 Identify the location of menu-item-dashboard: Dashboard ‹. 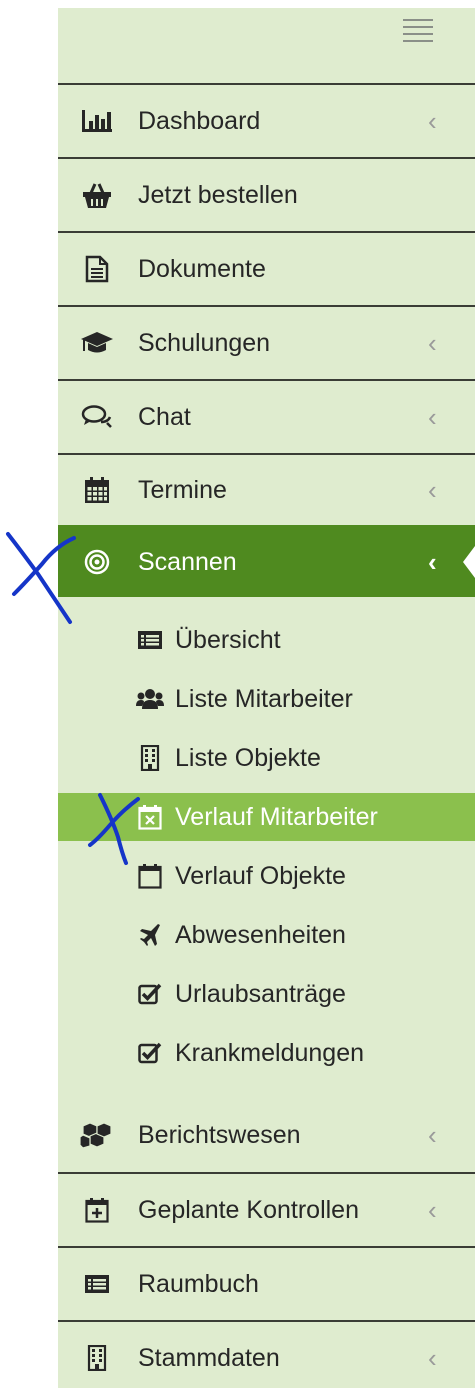
(266, 120).